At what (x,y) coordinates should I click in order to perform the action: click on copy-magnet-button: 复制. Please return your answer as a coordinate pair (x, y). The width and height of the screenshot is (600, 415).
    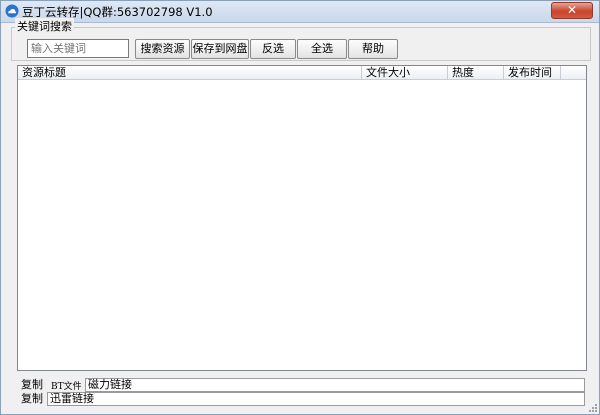
    Looking at the image, I should click on (32, 384).